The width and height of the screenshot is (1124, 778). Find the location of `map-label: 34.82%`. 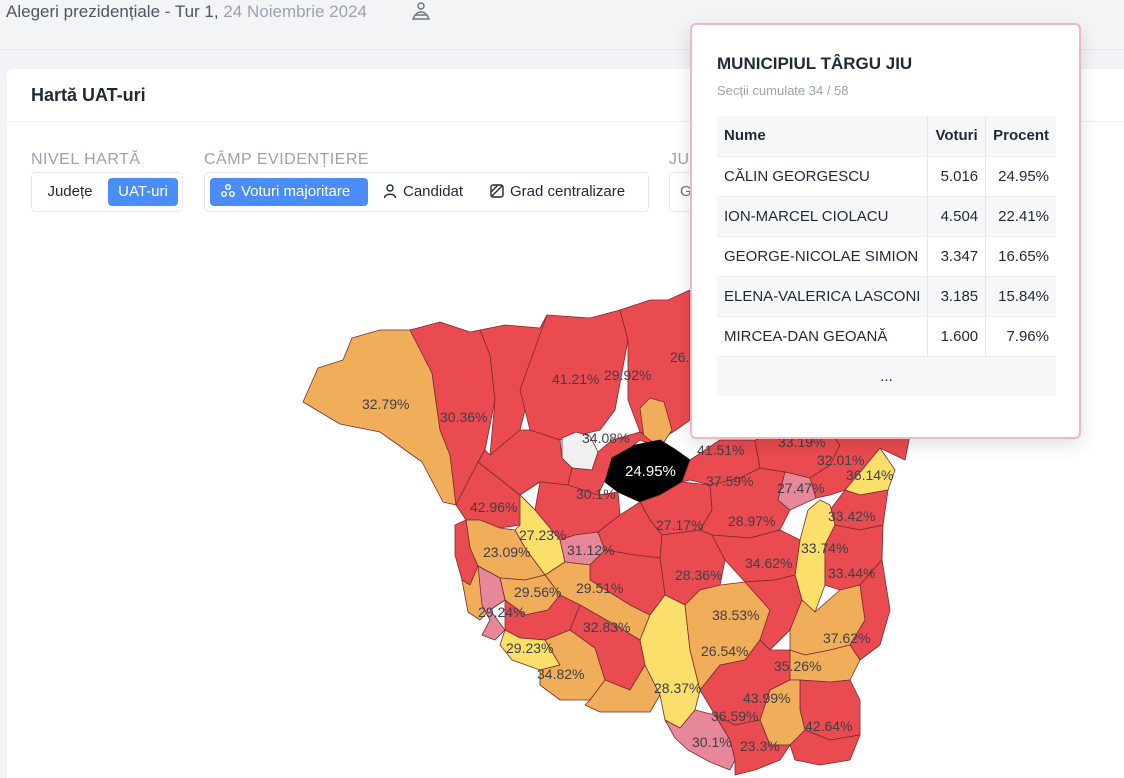

map-label: 34.82% is located at coordinates (560, 674).